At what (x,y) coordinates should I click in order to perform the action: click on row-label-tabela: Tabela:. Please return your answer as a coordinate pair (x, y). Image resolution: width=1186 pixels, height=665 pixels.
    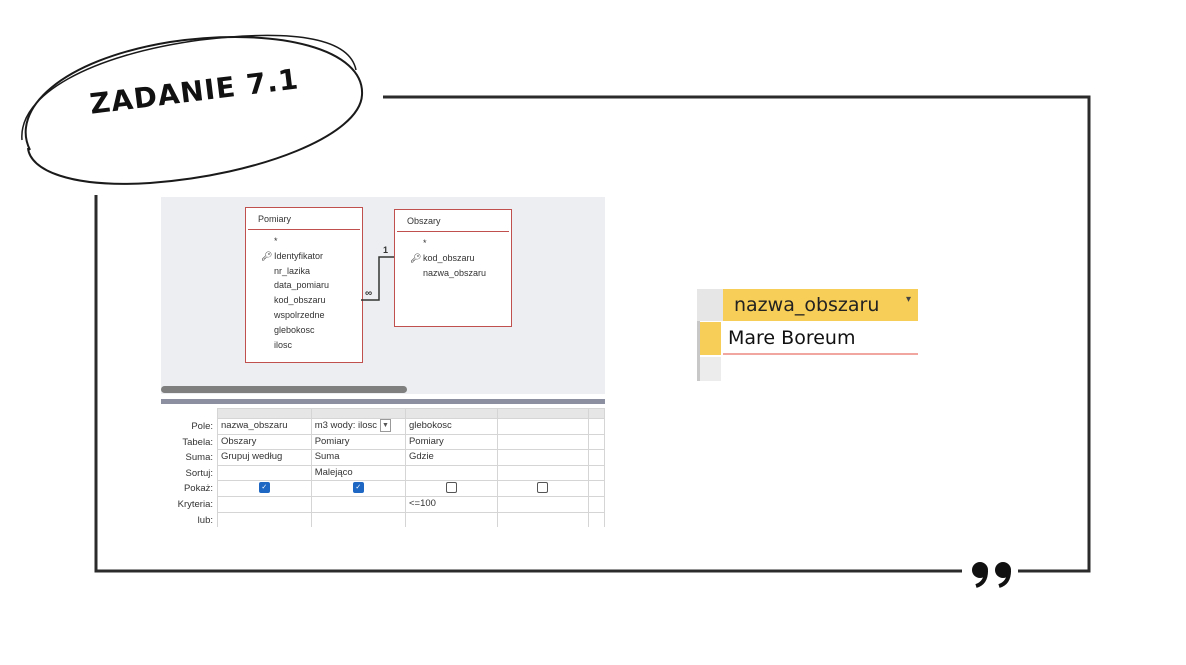
    Looking at the image, I should click on (197, 442).